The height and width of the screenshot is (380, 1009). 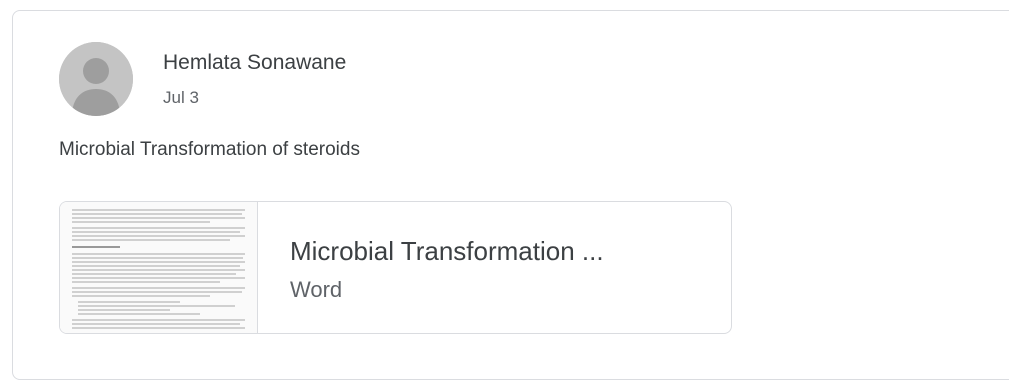 I want to click on post-author-name: Hemlata Sonawane, so click(x=255, y=62).